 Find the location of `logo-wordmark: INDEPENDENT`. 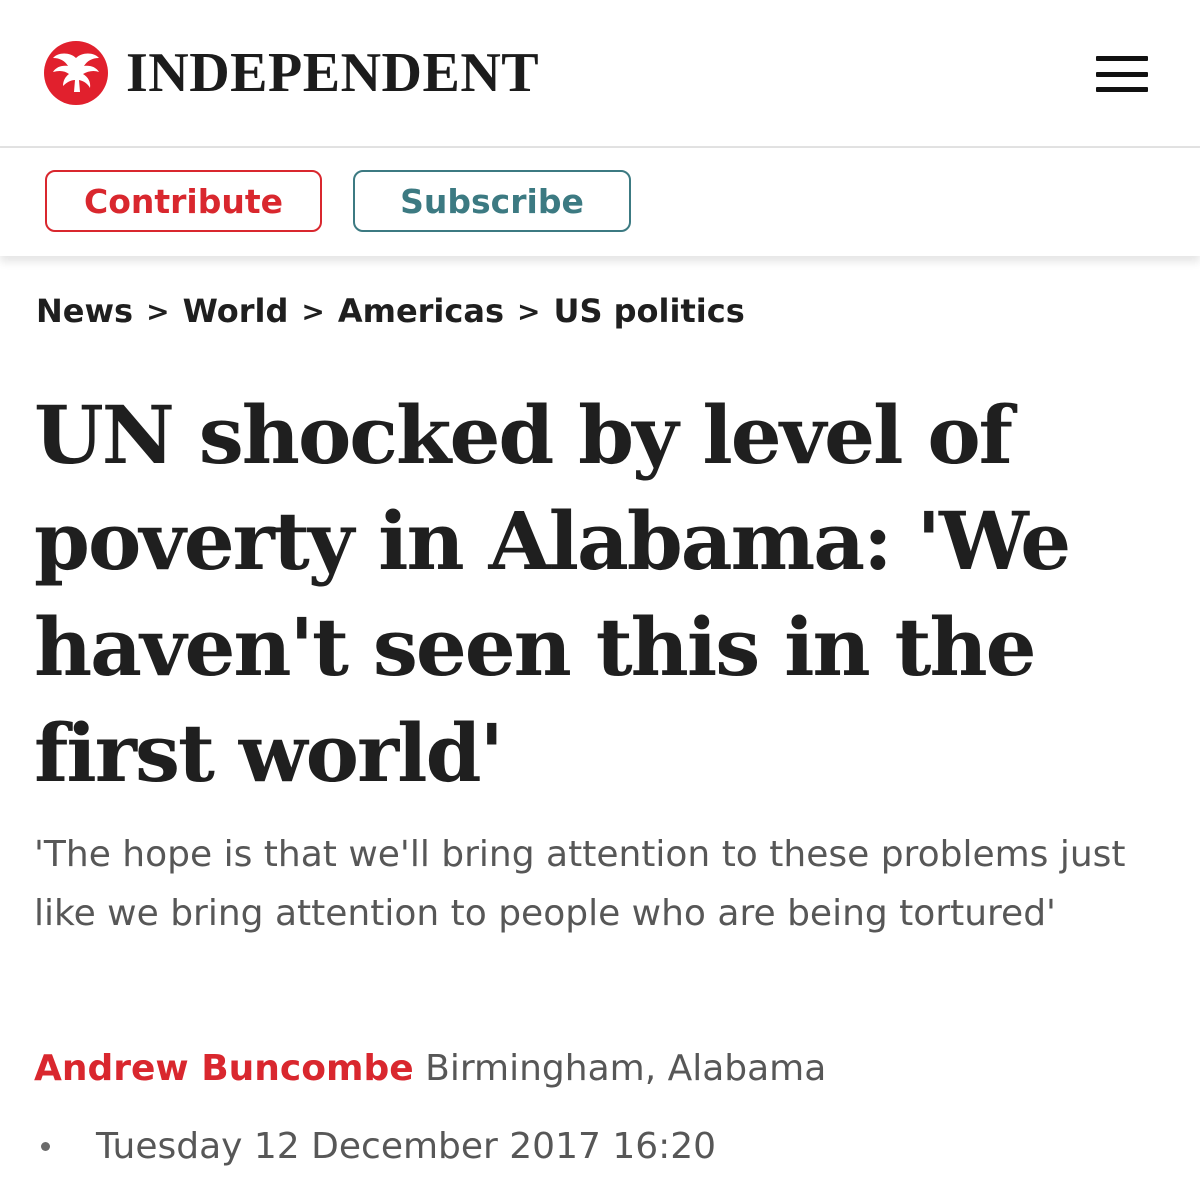

logo-wordmark: INDEPENDENT is located at coordinates (333, 73).